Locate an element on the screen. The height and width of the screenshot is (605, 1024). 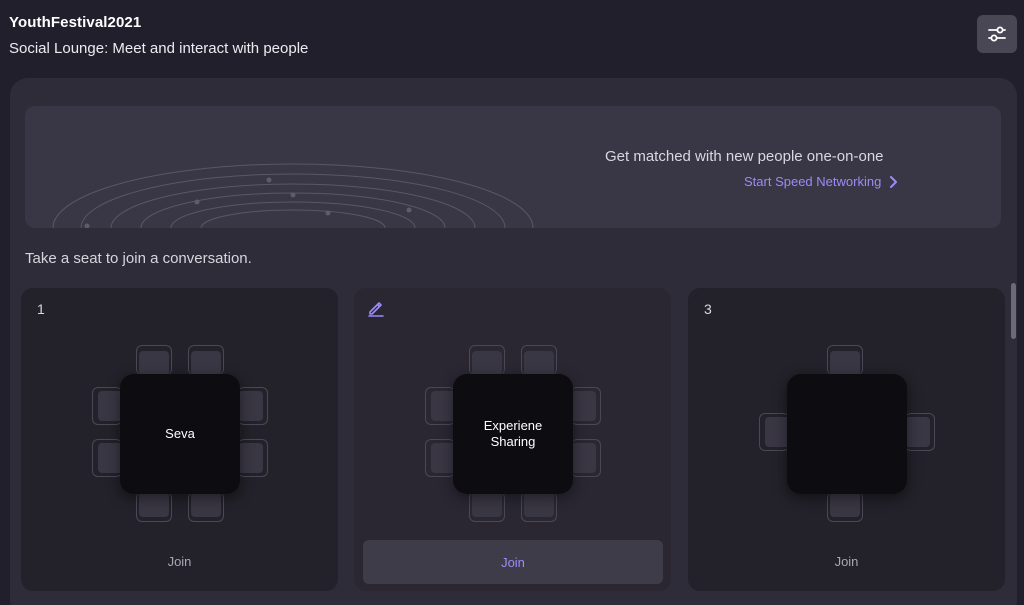
settings-button is located at coordinates (997, 34).